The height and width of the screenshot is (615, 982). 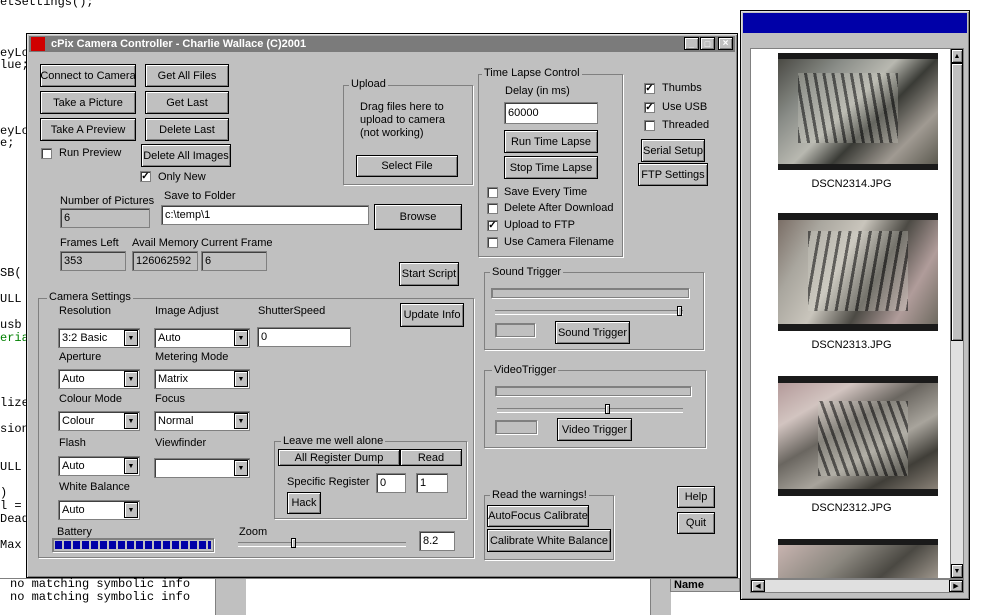 I want to click on take-picture-button: Take a Picture, so click(x=88, y=102).